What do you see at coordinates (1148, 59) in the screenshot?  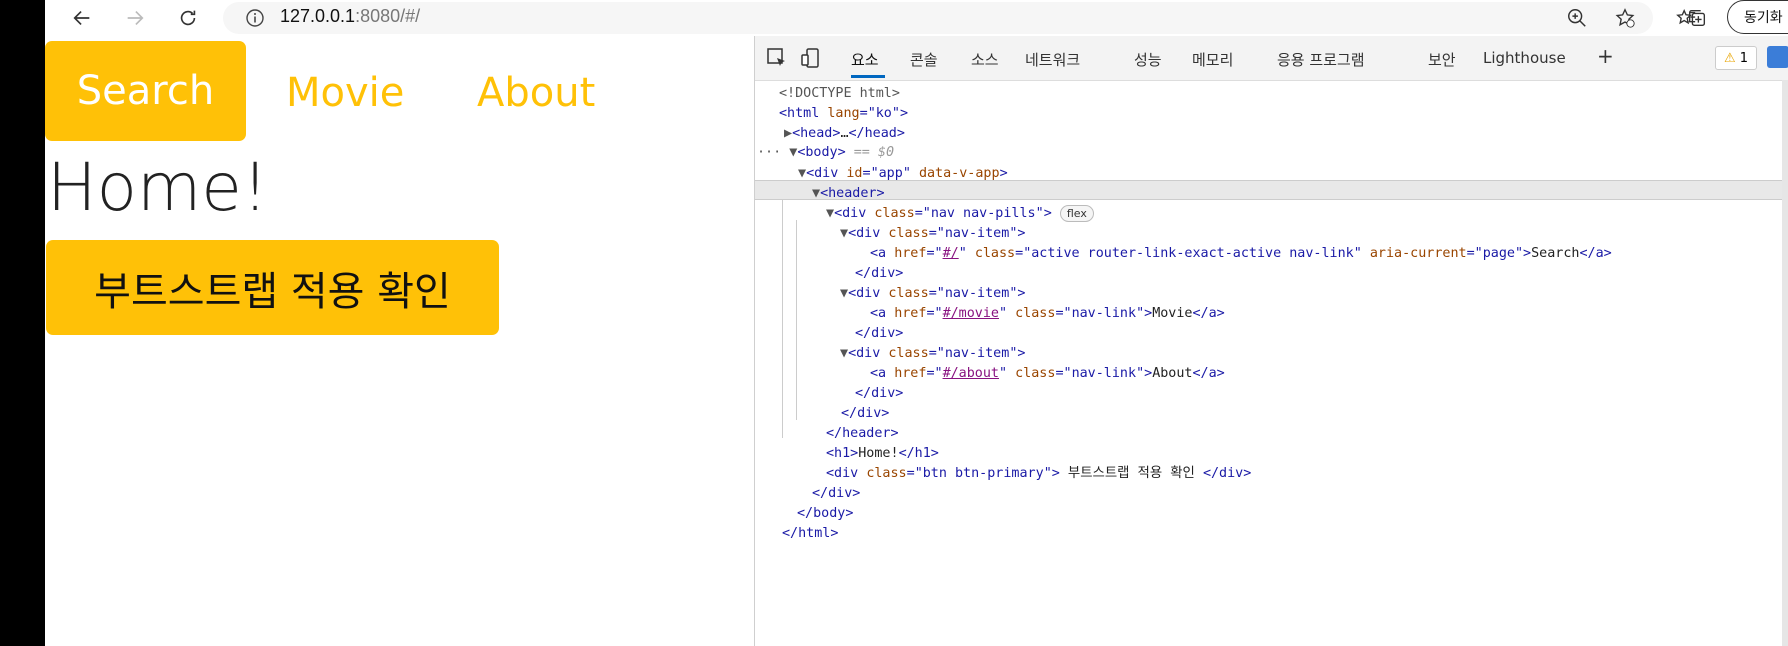 I see `tab-performance: 성능` at bounding box center [1148, 59].